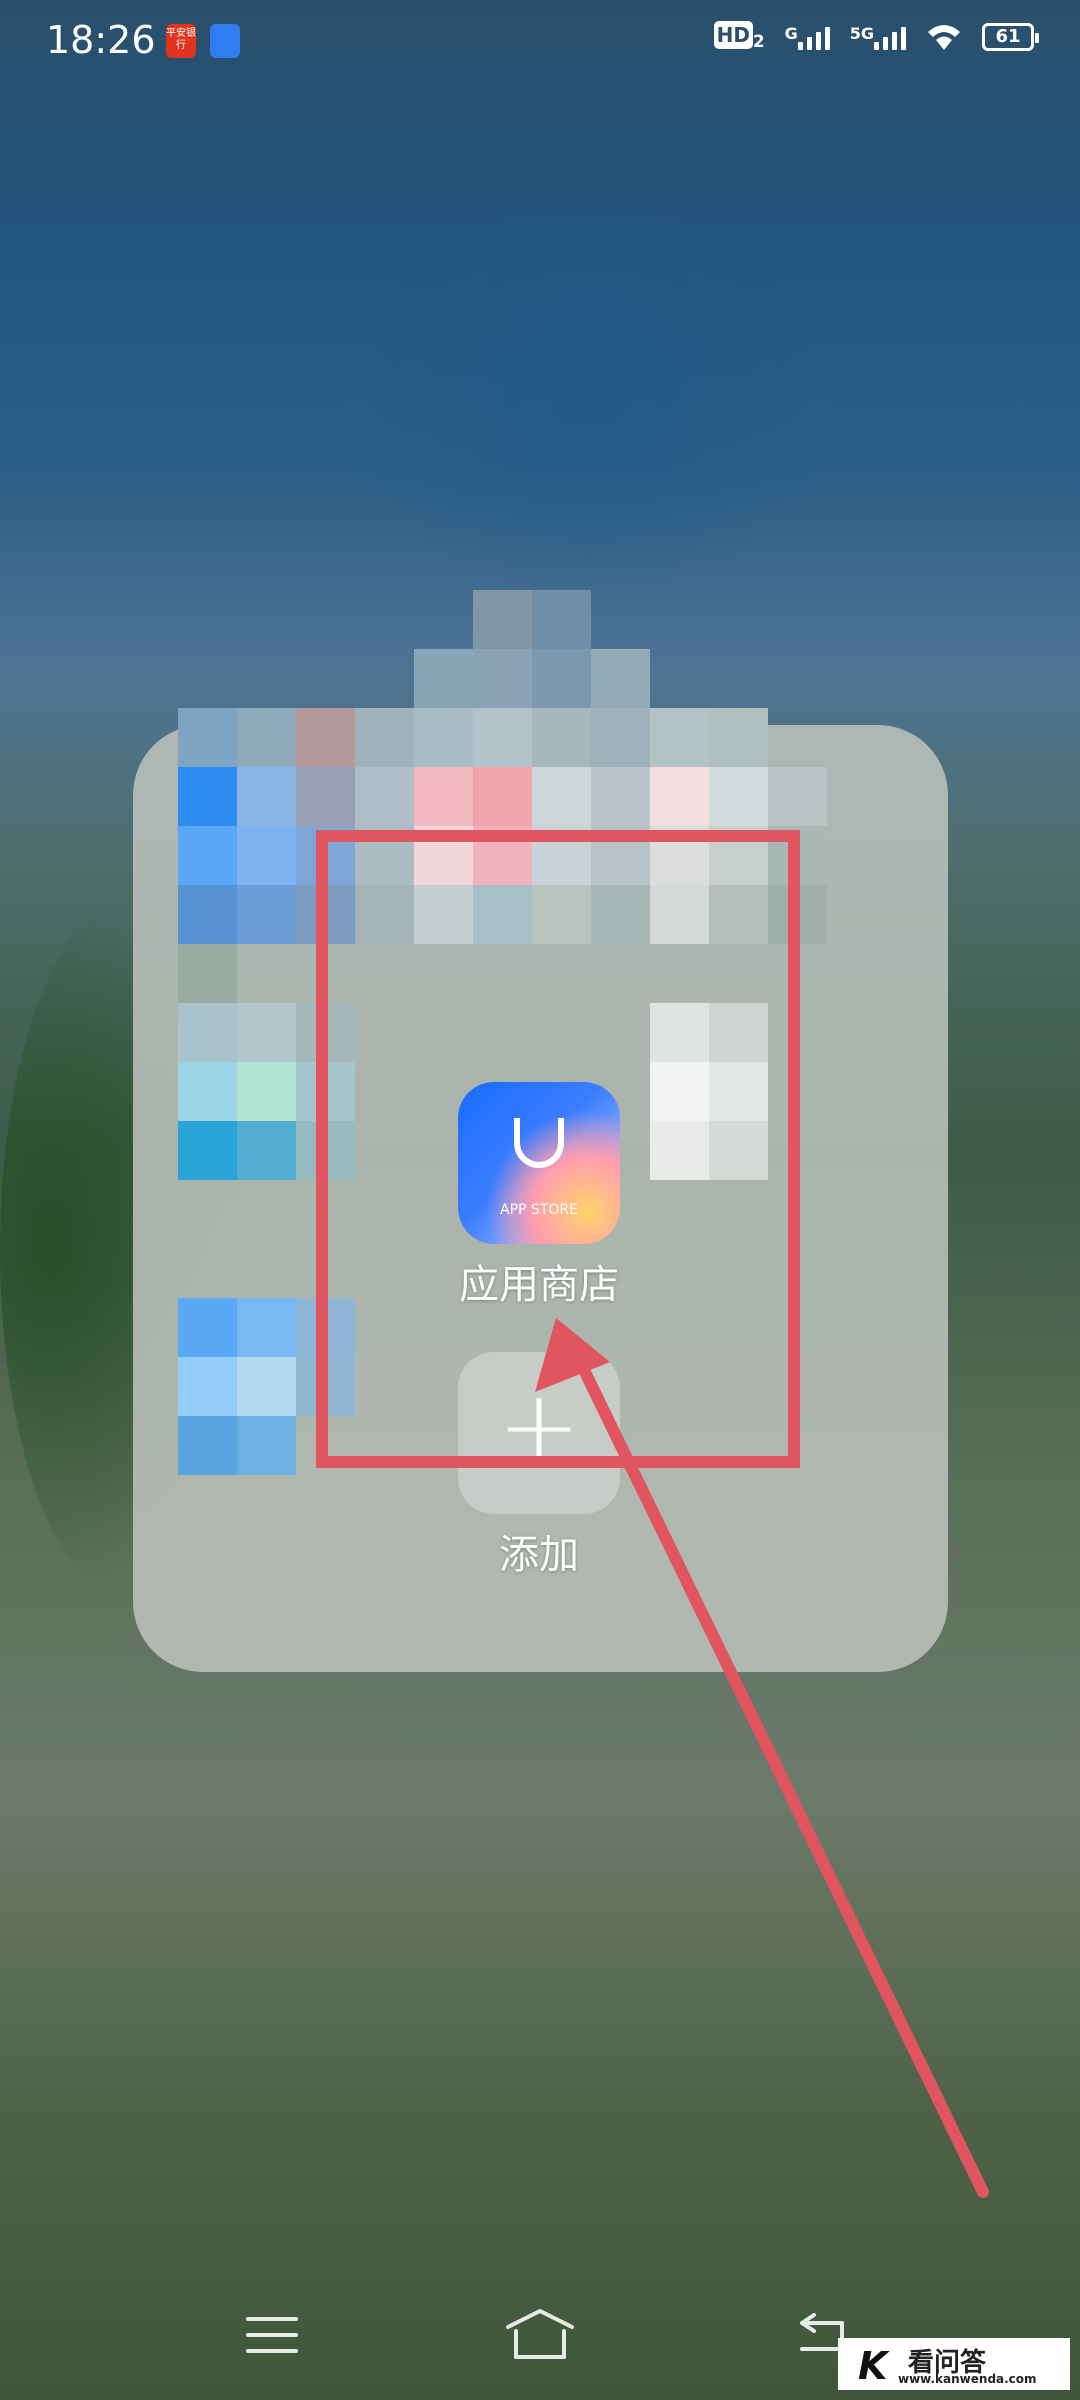 Image resolution: width=1080 pixels, height=2400 pixels. What do you see at coordinates (954, 2364) in the screenshot?
I see `watermark: K 看问答 www.kanwenda.com` at bounding box center [954, 2364].